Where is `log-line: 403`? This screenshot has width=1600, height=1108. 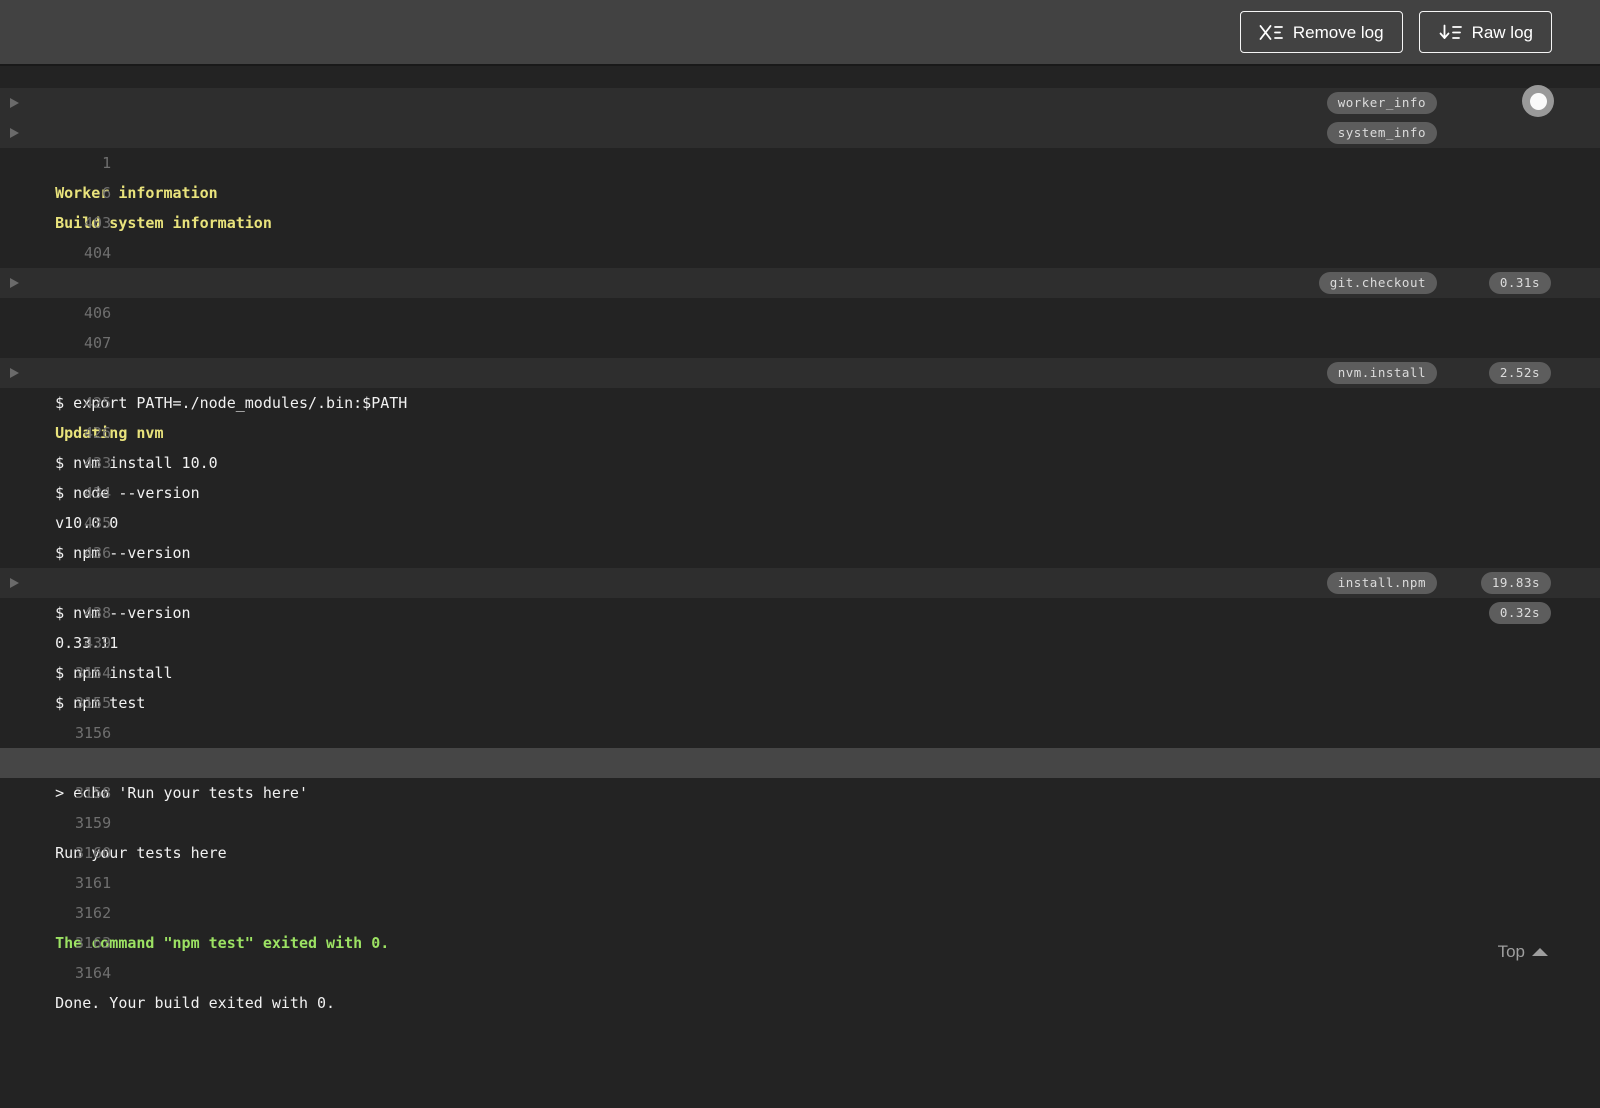
log-line: 403 is located at coordinates (800, 190).